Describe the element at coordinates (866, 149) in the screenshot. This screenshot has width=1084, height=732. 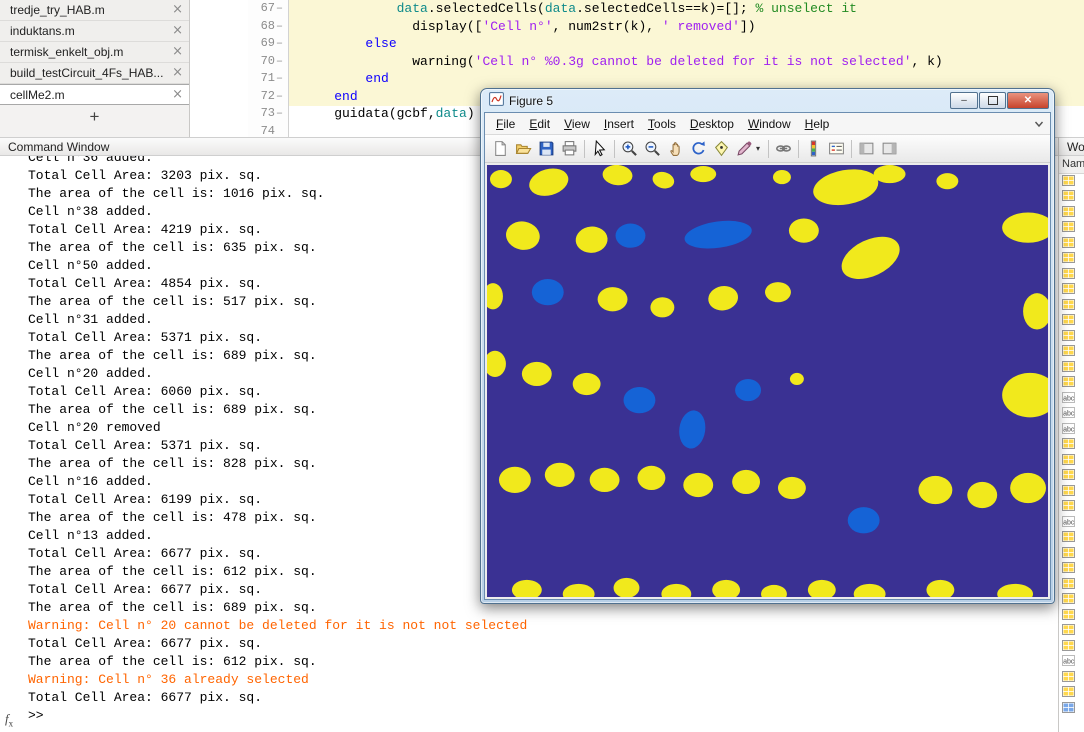
I see `hide-plot-tools-button` at that location.